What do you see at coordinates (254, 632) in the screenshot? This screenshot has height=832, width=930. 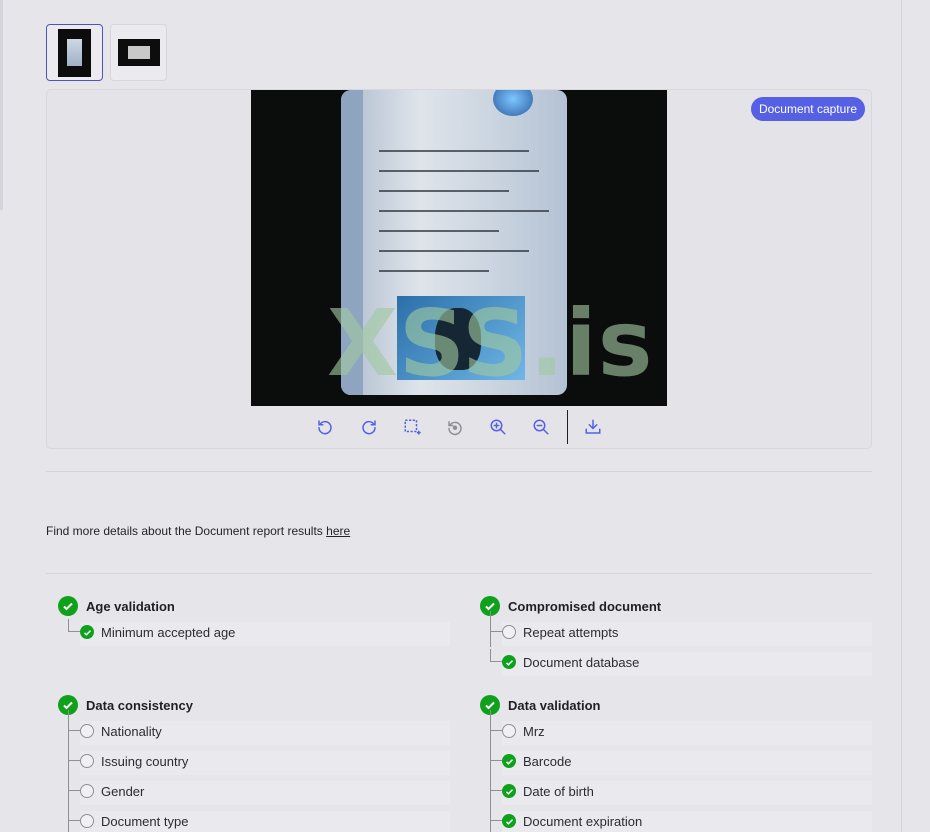 I see `list-item: Minimum accepted age` at bounding box center [254, 632].